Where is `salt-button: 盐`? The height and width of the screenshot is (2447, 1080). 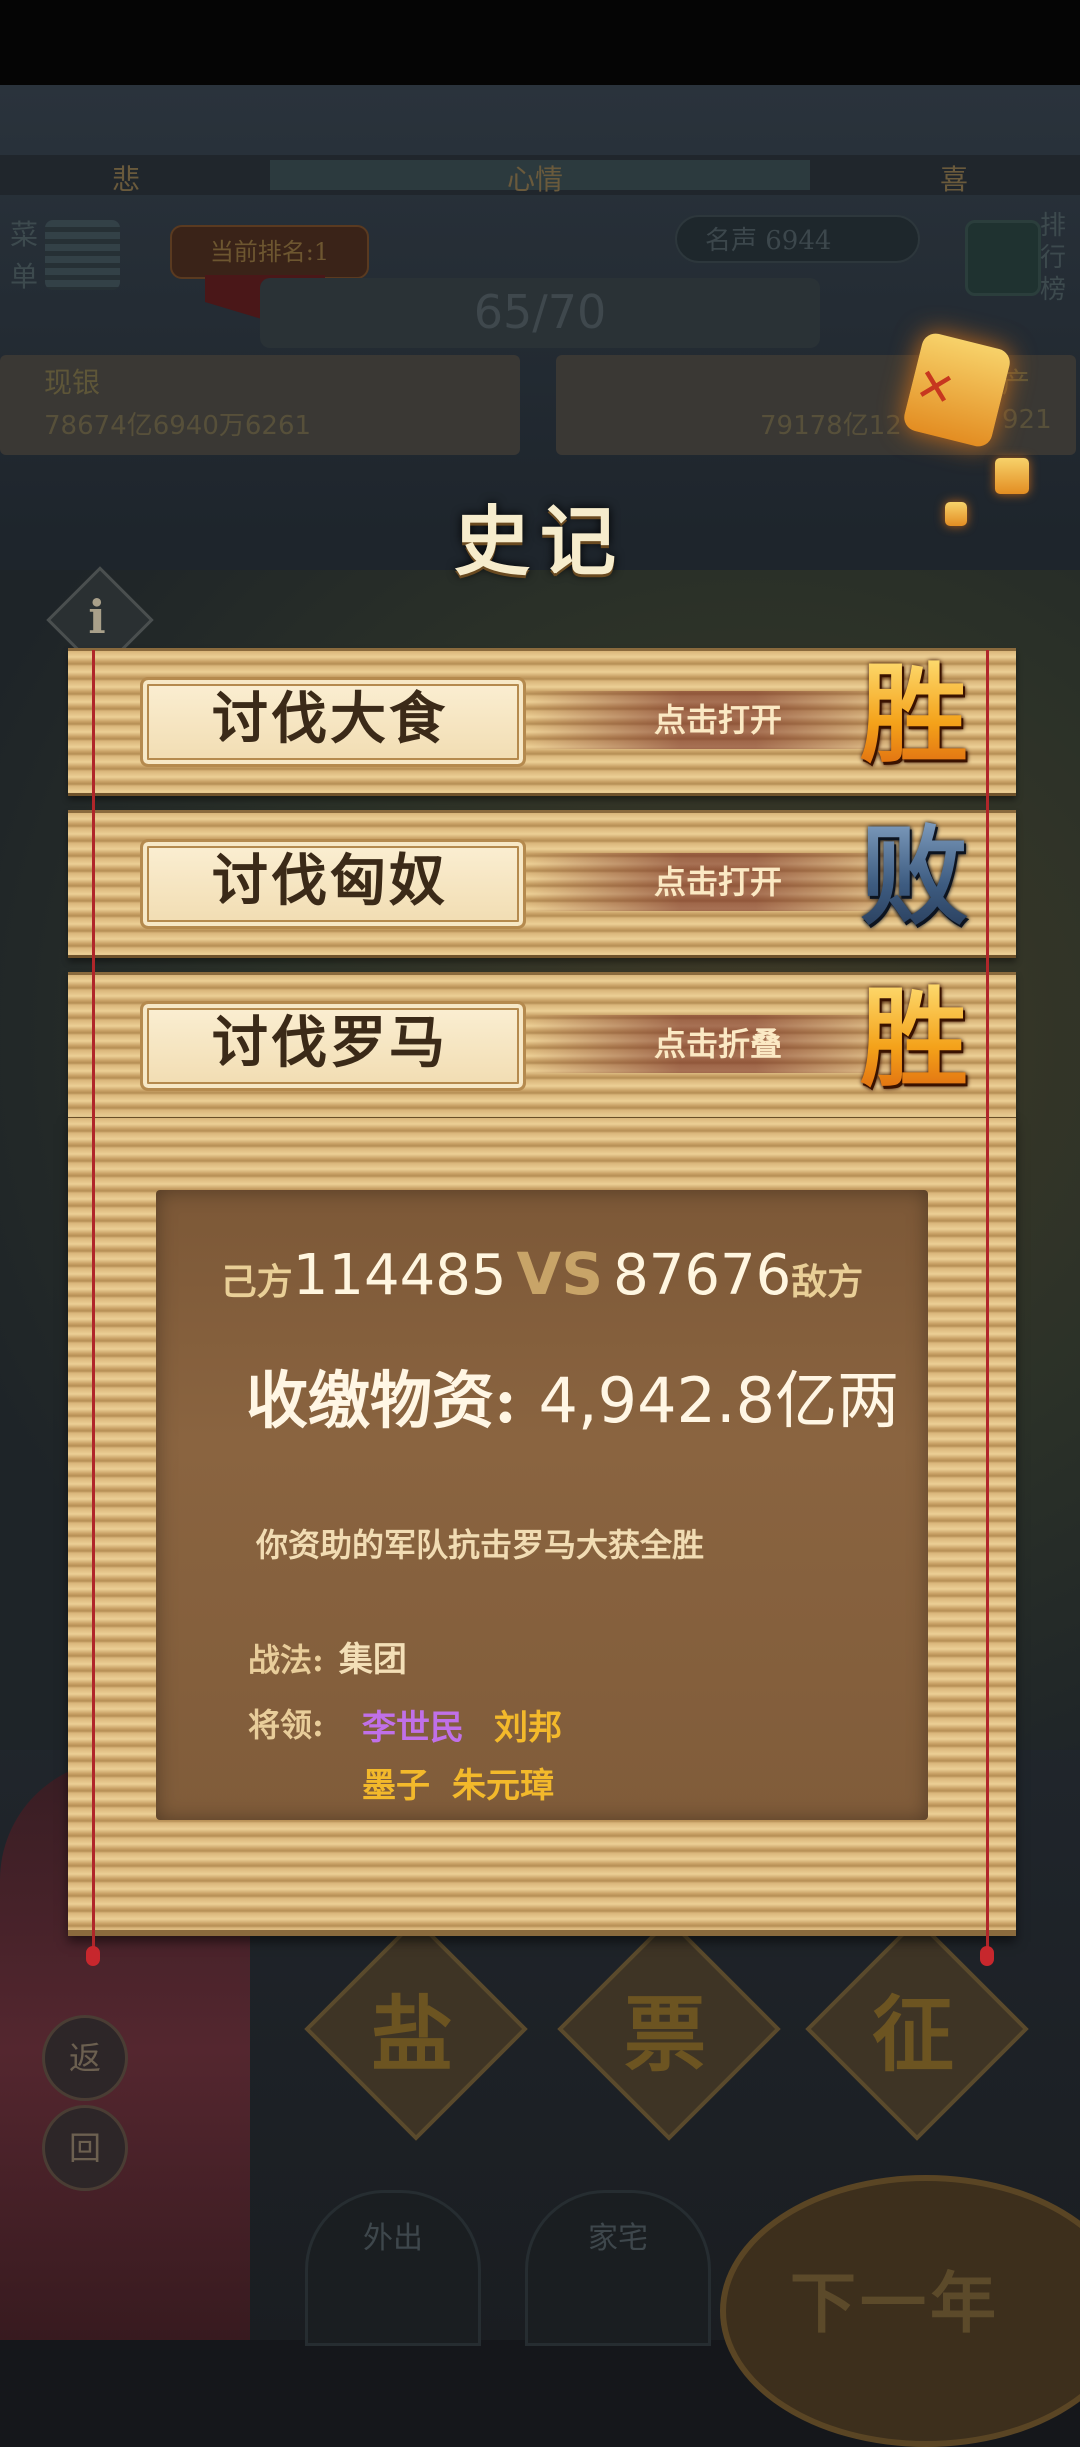 salt-button: 盐 is located at coordinates (412, 2027).